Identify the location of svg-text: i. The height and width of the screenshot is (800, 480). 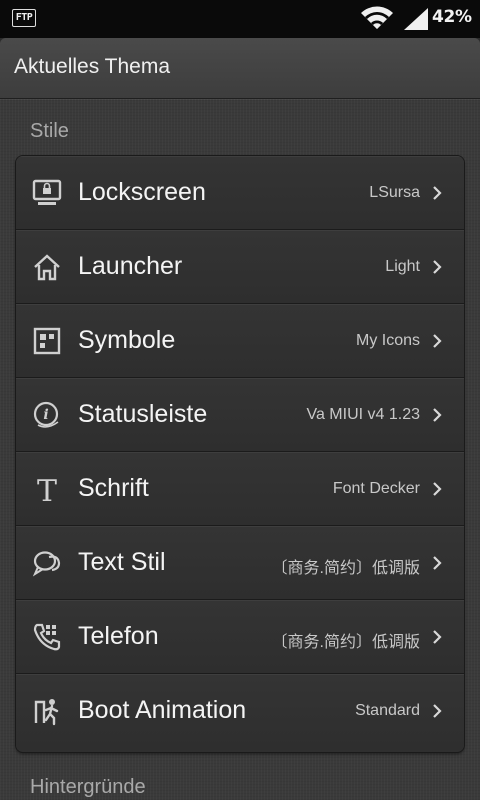
(45, 415).